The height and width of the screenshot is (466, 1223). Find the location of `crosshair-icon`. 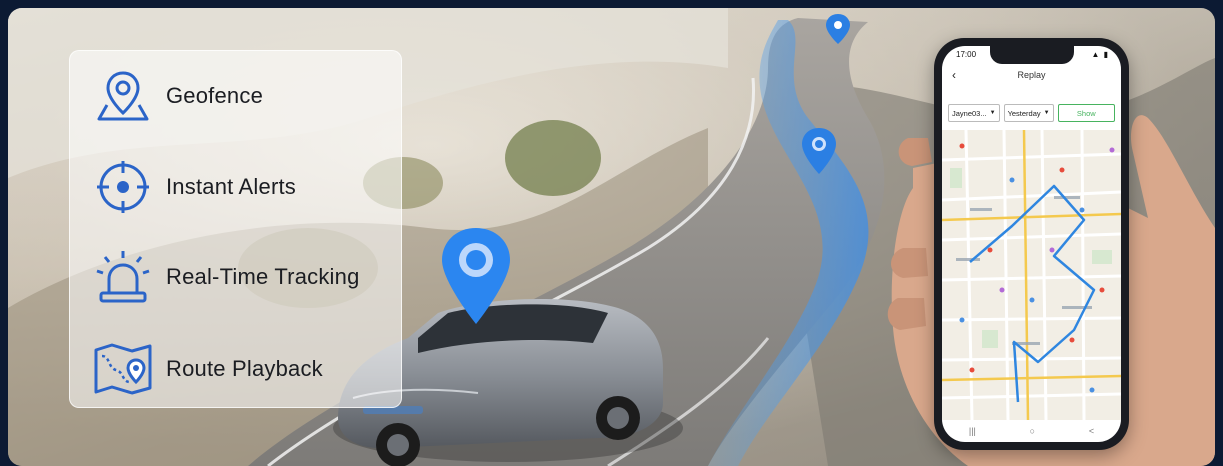

crosshair-icon is located at coordinates (123, 187).